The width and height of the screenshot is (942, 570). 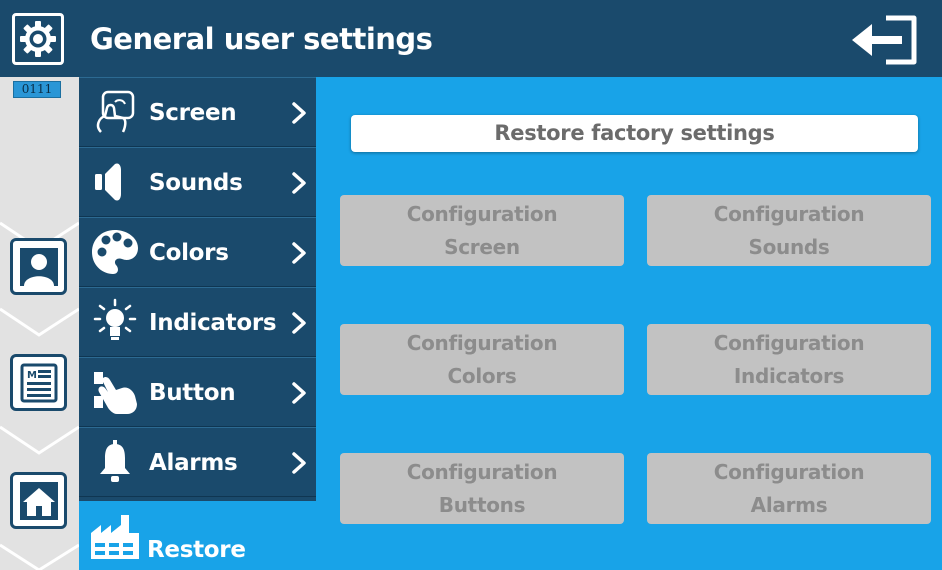 I want to click on menu-item-label: Colors, so click(x=189, y=253).